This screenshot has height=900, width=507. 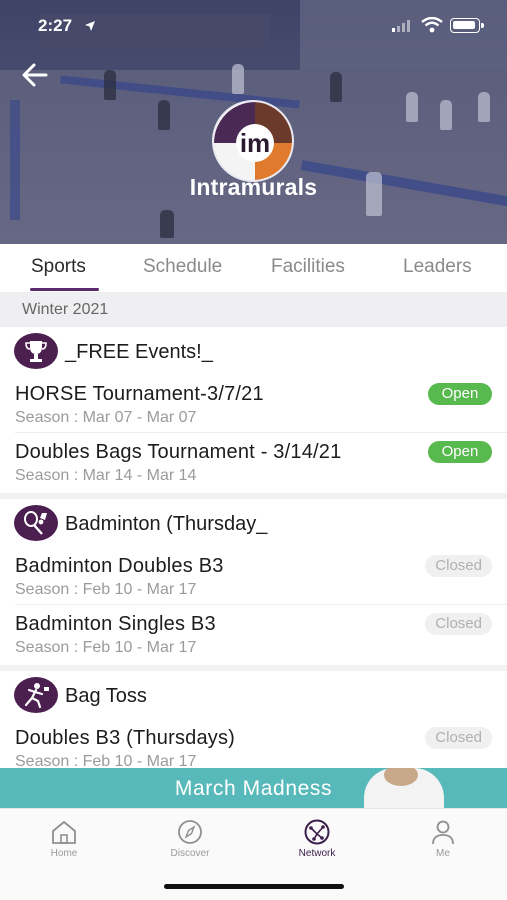 What do you see at coordinates (115, 624) in the screenshot?
I see `league-title: Badminton Singles B3` at bounding box center [115, 624].